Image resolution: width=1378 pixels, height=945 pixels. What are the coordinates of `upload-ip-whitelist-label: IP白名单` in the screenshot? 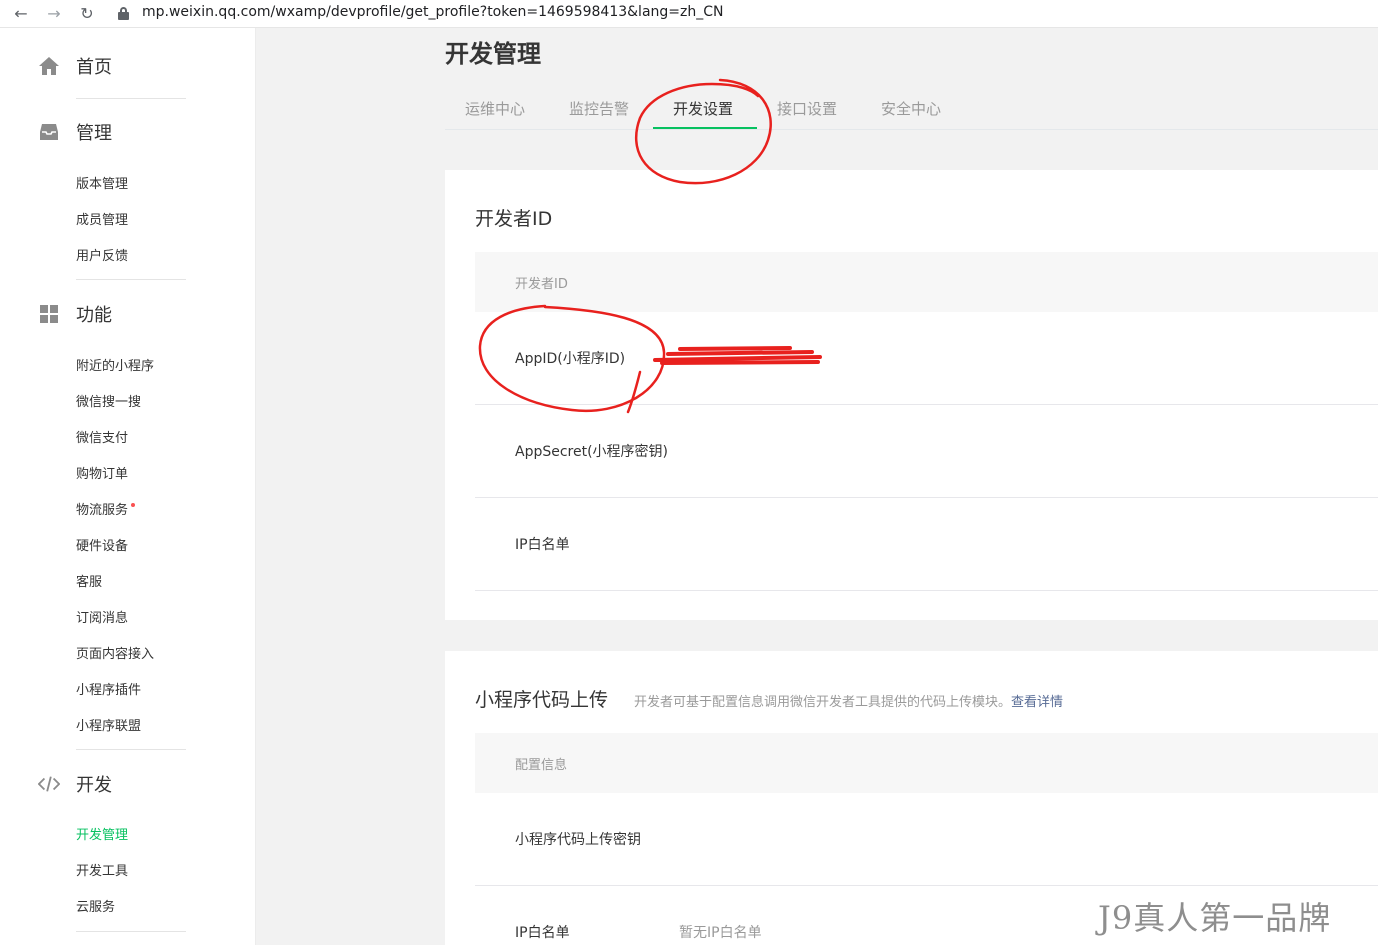 It's located at (542, 933).